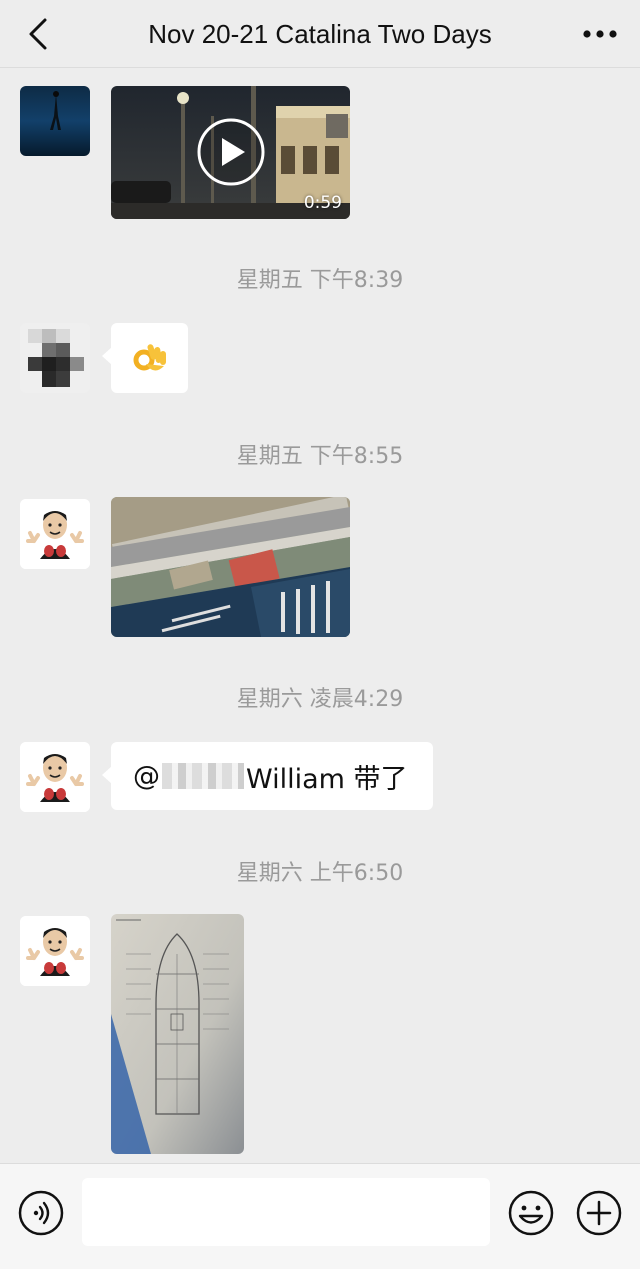 The width and height of the screenshot is (640, 1269). Describe the element at coordinates (146, 776) in the screenshot. I see `mention-prefix: @` at that location.